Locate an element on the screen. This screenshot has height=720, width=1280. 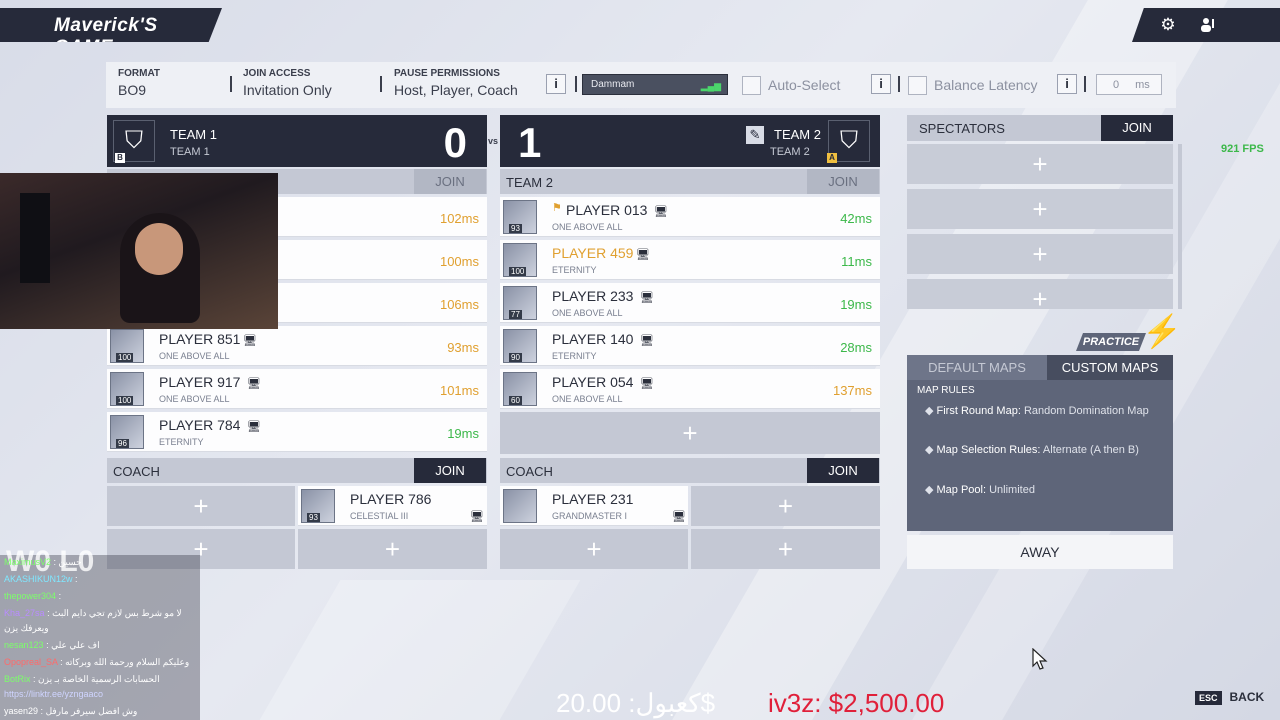
team1-player-row: 100 PLAYER 851 🖥 ONE ABOVE ALL 93ms is located at coordinates (297, 346).